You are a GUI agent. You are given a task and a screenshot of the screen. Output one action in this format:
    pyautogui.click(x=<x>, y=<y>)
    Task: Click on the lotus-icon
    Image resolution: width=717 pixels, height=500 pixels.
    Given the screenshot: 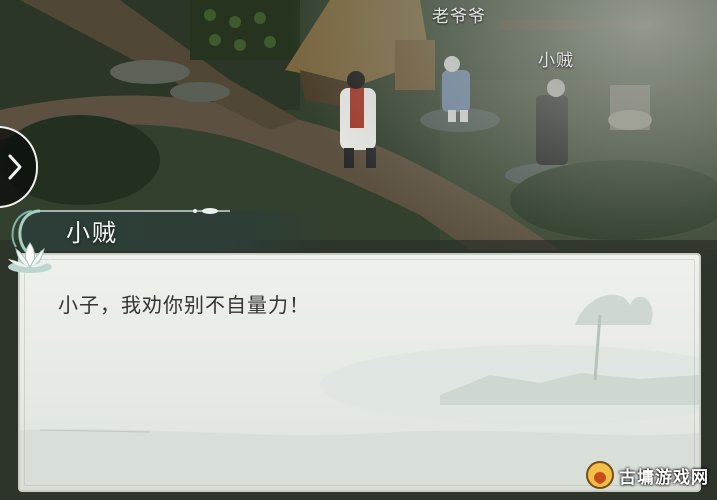 What is the action you would take?
    pyautogui.click(x=30, y=257)
    